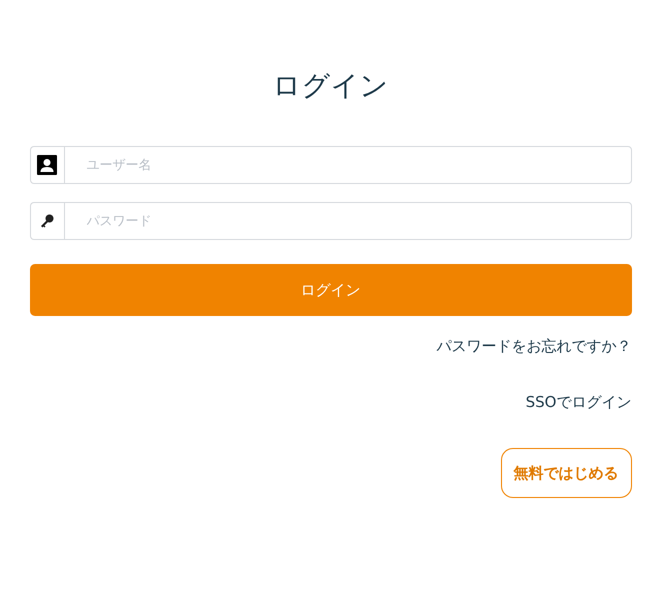 This screenshot has height=595, width=661. Describe the element at coordinates (348, 221) in the screenshot. I see `password-field: パスワード` at that location.